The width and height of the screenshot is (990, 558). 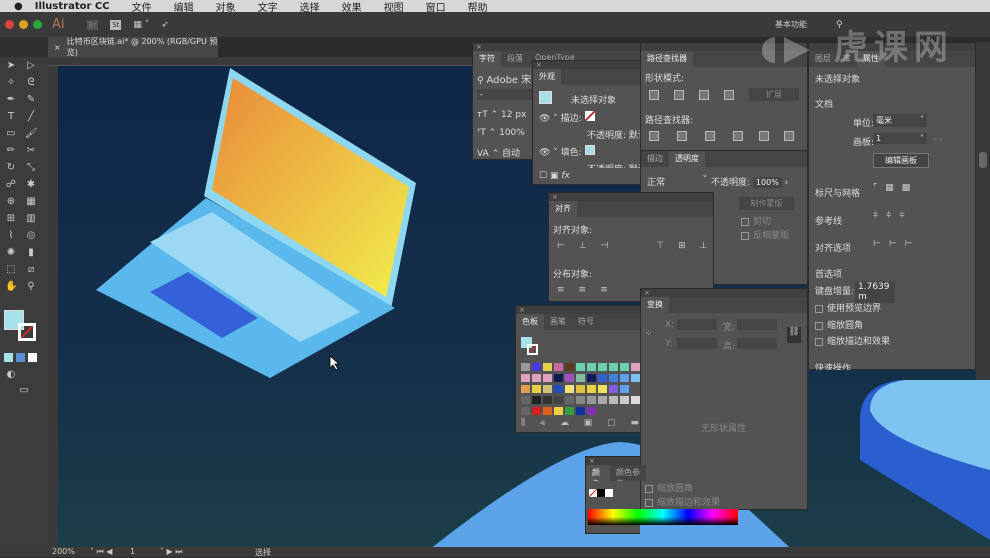 I want to click on use-preview-bounds-checkbox, so click(x=819, y=308).